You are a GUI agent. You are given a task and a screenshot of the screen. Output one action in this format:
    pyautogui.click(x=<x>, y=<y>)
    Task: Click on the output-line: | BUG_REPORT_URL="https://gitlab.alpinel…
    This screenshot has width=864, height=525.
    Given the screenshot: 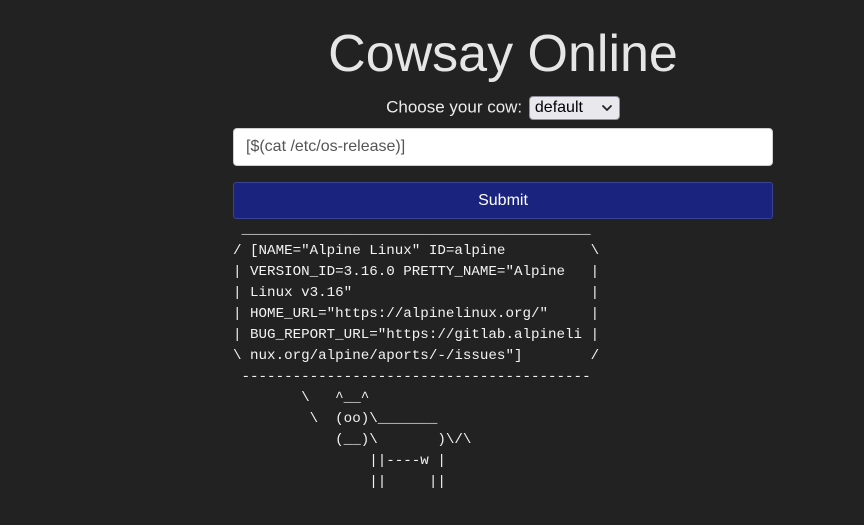 What is the action you would take?
    pyautogui.click(x=416, y=335)
    